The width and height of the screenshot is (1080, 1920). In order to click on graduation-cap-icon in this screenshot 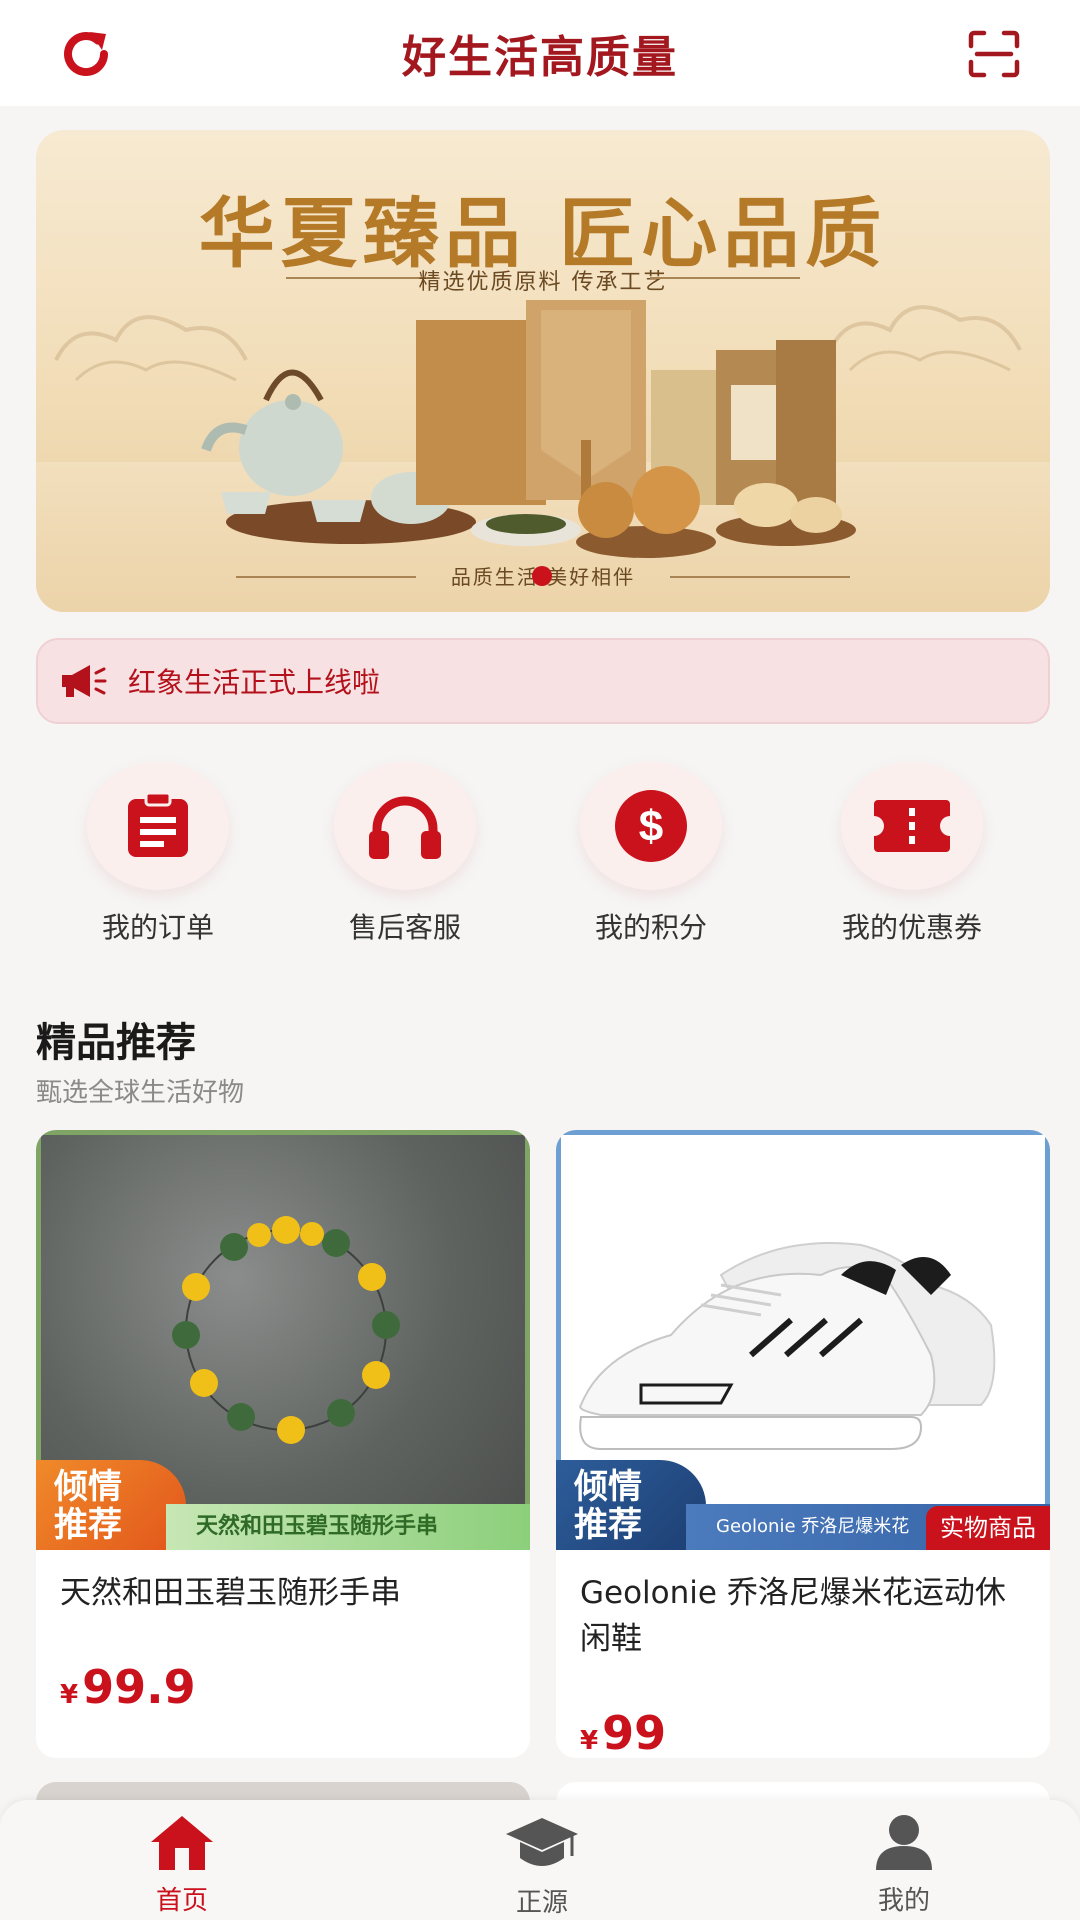, I will do `click(542, 1842)`.